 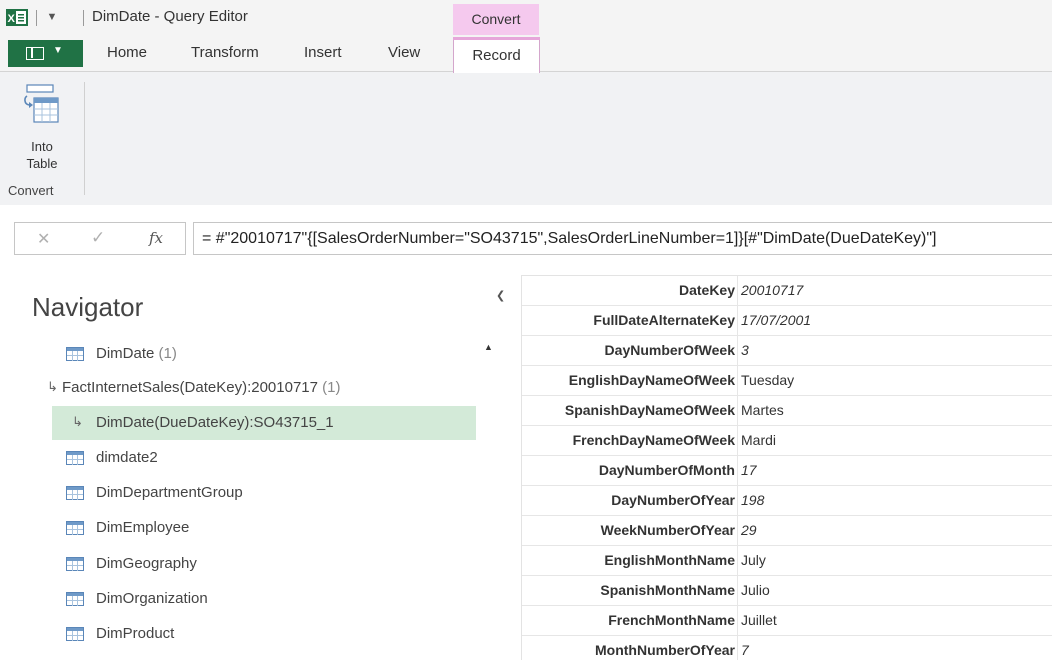 I want to click on record-field-value: 29, so click(x=749, y=530).